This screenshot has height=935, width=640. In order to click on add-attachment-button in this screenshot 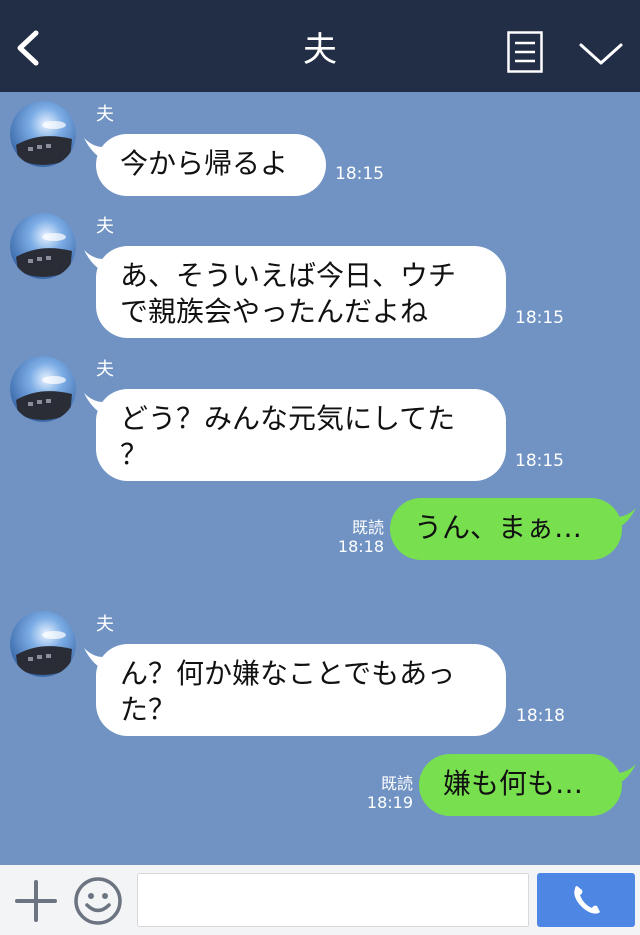, I will do `click(36, 901)`.